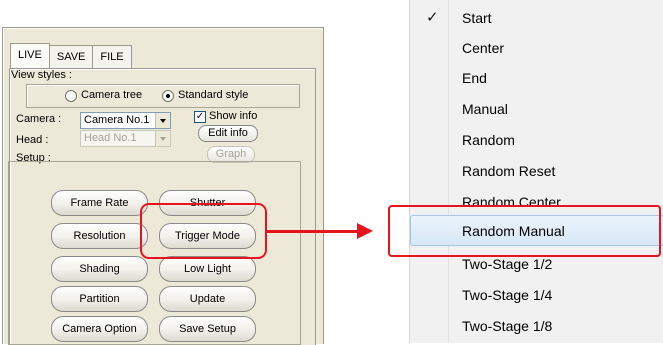 The height and width of the screenshot is (345, 663). I want to click on checkmark-icon: ✓, so click(432, 17).